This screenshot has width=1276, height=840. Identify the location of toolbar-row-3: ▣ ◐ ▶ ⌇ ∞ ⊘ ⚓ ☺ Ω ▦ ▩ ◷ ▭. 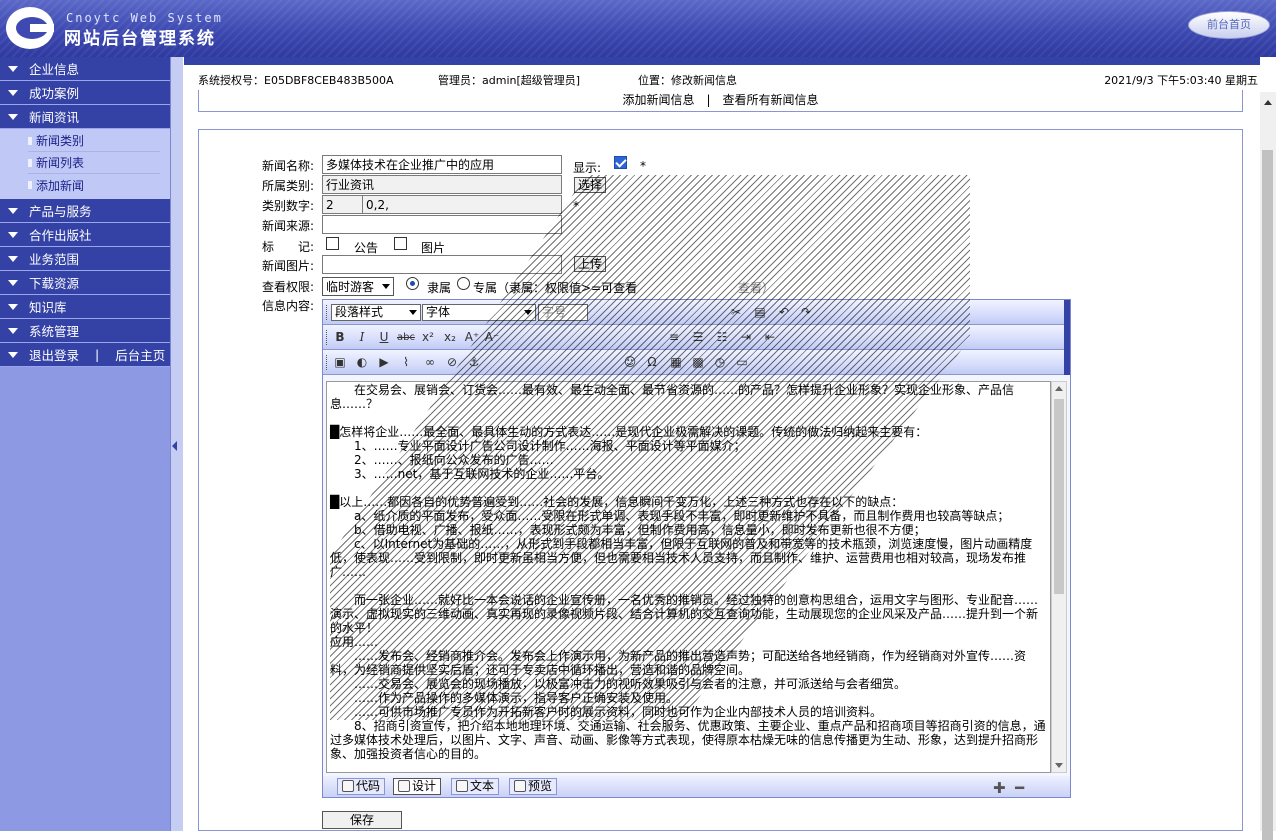
(696, 362).